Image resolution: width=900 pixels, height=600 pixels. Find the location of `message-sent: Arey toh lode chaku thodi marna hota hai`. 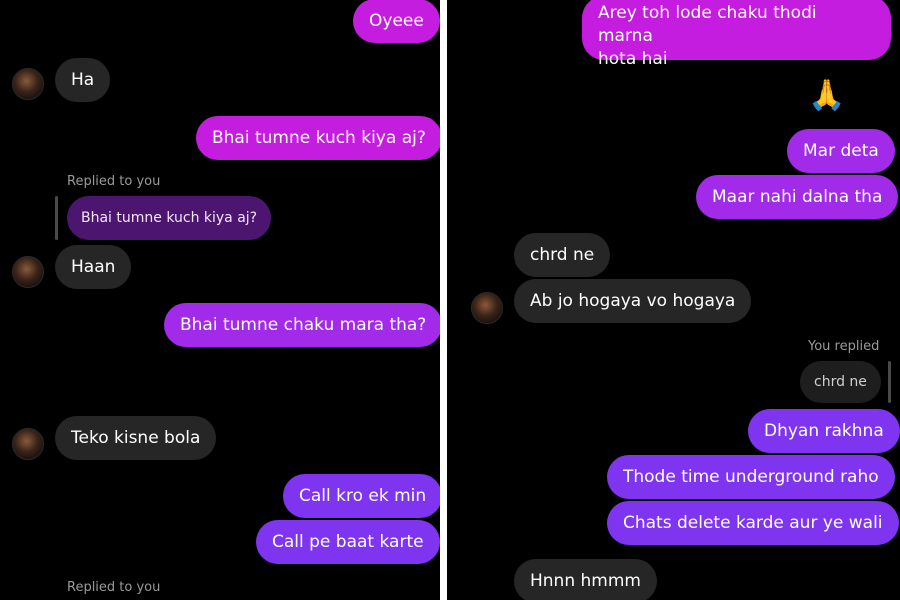

message-sent: Arey toh lode chaku thodi marna hota hai is located at coordinates (736, 34).